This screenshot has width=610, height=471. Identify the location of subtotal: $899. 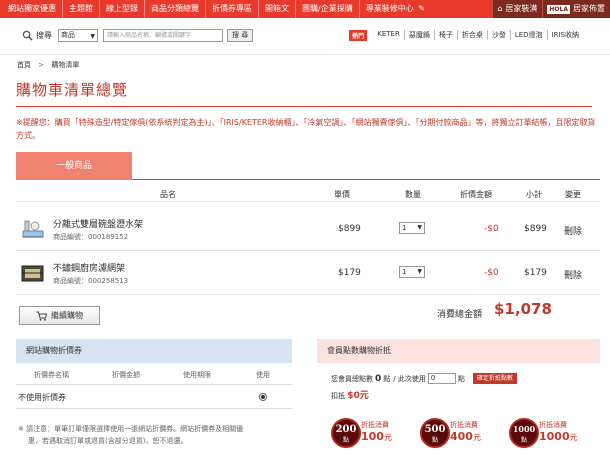
(535, 229).